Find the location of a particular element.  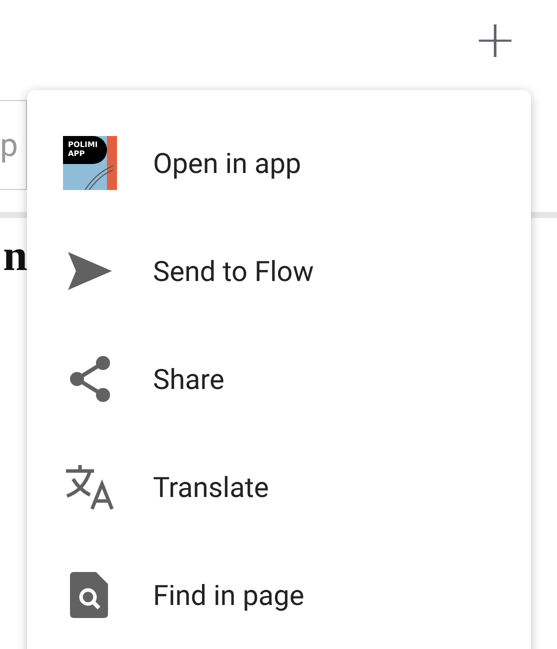

menu-item: Send to Flow is located at coordinates (233, 271).